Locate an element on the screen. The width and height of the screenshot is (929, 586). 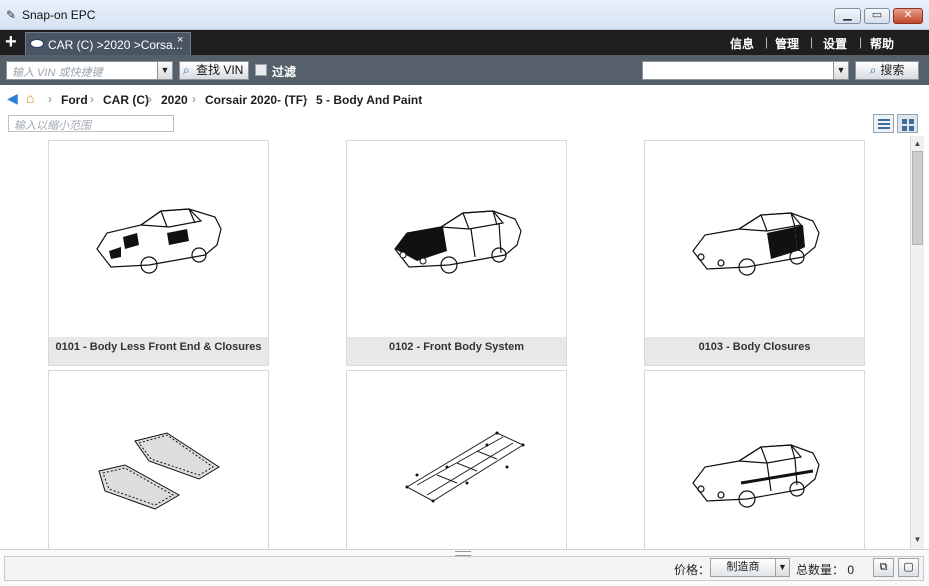
restore-panel-button: ⧉ is located at coordinates (883, 567).